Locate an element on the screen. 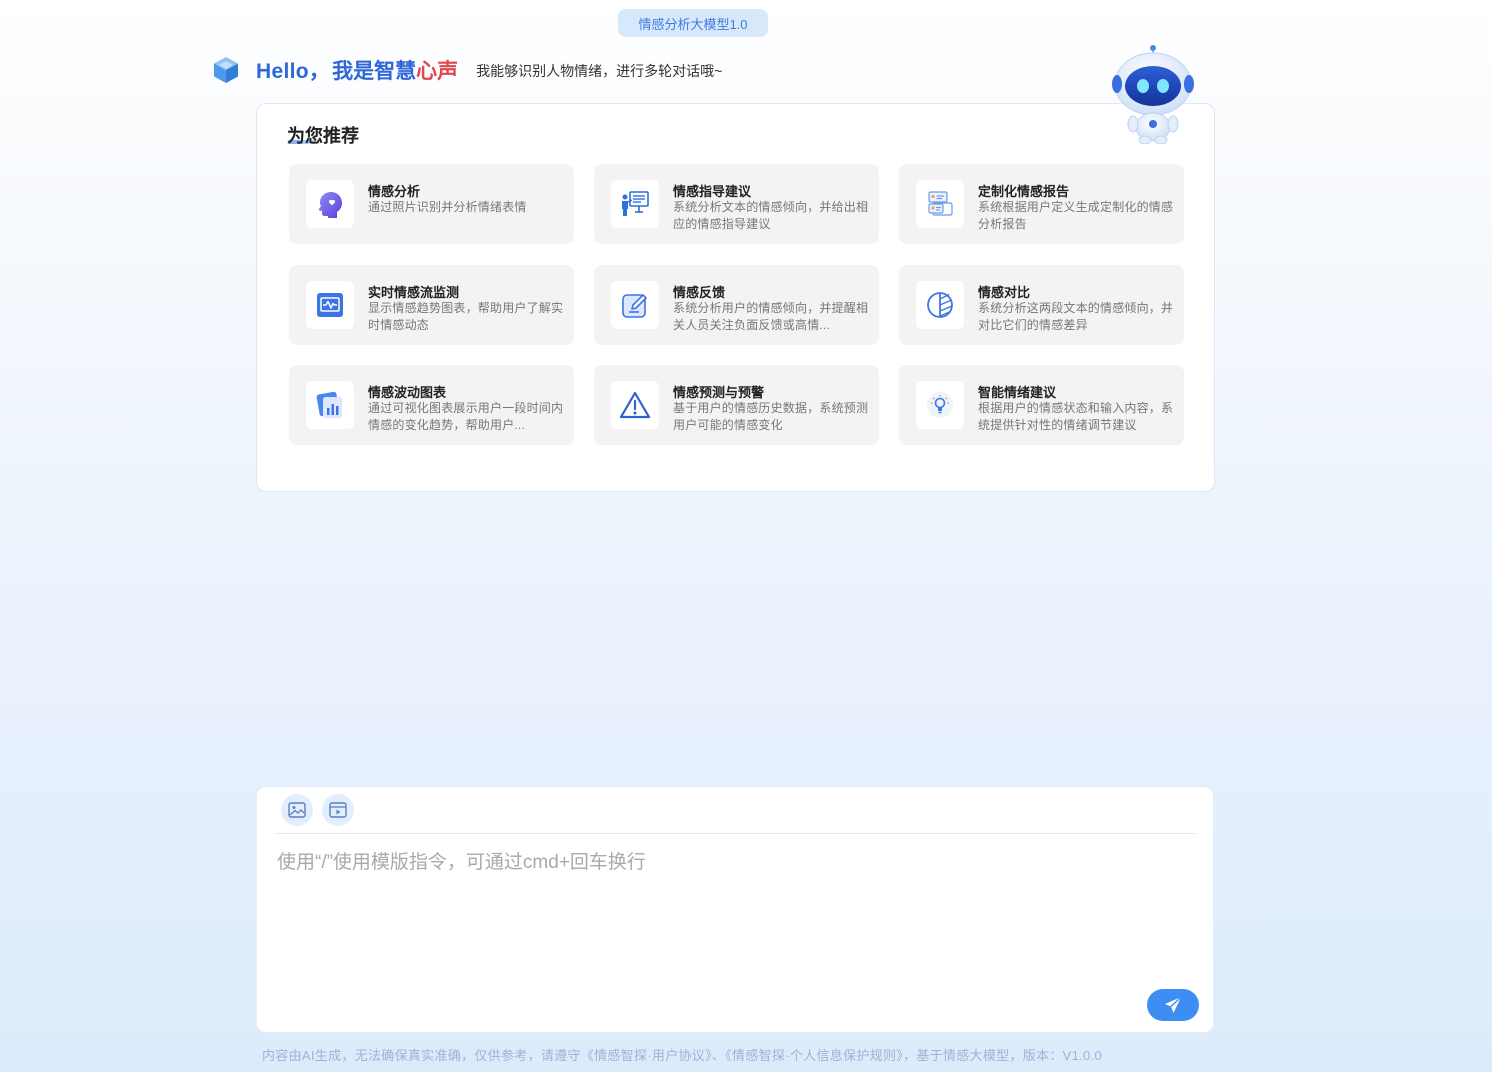  send-button is located at coordinates (1173, 1005).